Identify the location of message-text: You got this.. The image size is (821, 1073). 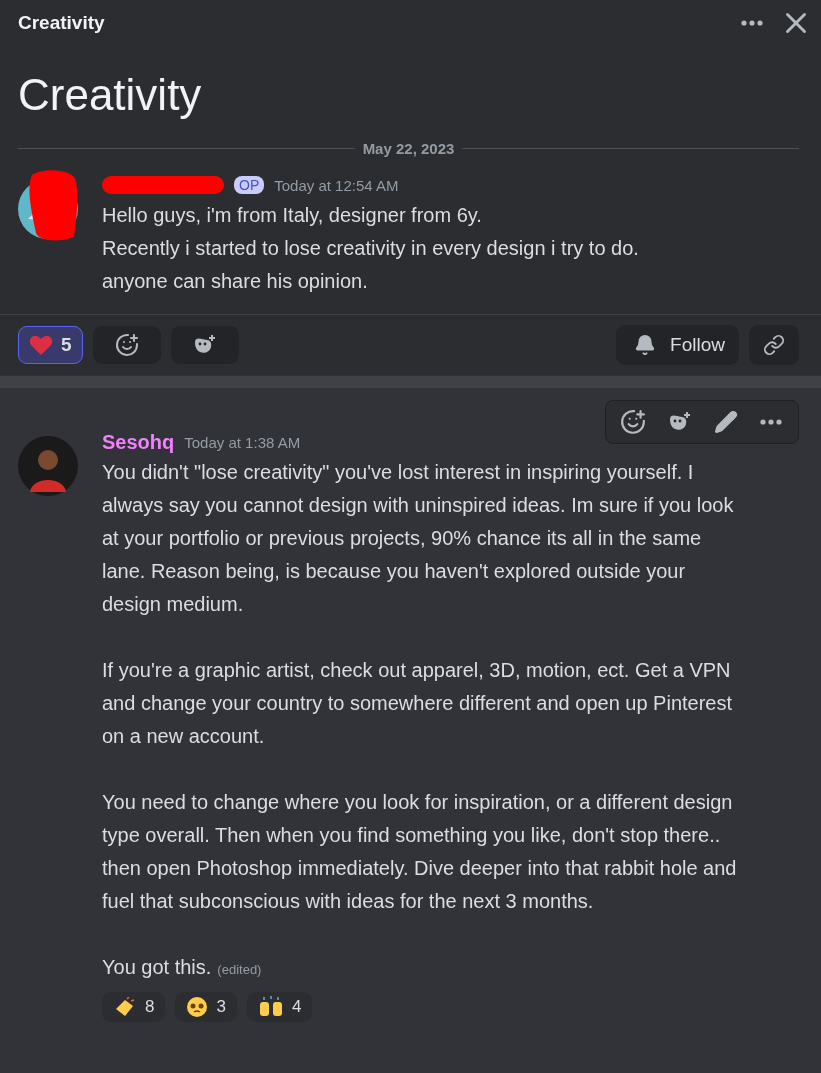
(157, 967).